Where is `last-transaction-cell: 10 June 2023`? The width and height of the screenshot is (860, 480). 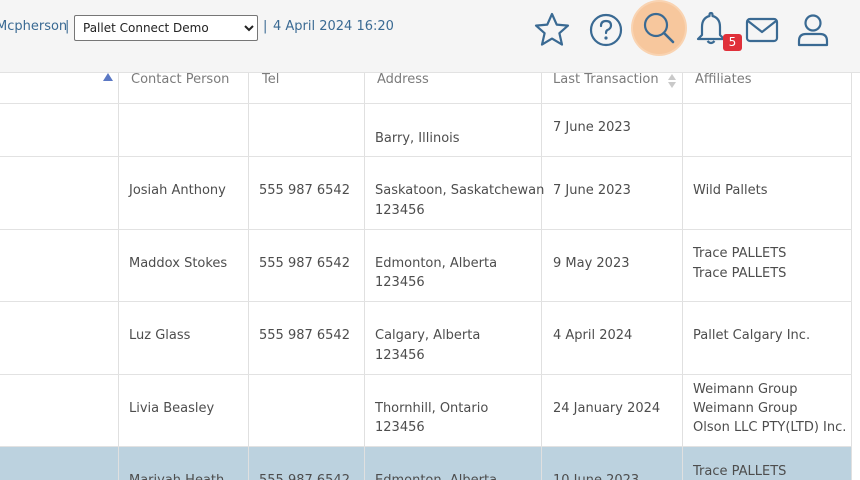 last-transaction-cell: 10 June 2023 is located at coordinates (596, 475).